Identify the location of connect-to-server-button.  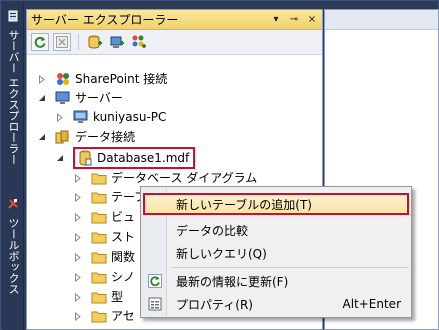
(117, 42).